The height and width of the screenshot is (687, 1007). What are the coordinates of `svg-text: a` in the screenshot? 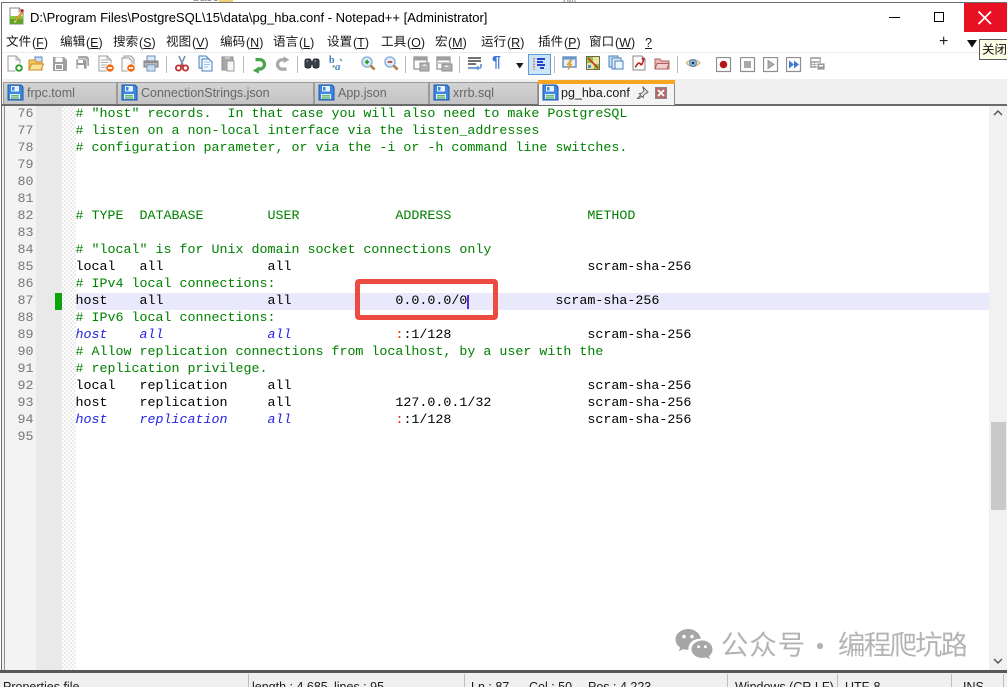 It's located at (338, 67).